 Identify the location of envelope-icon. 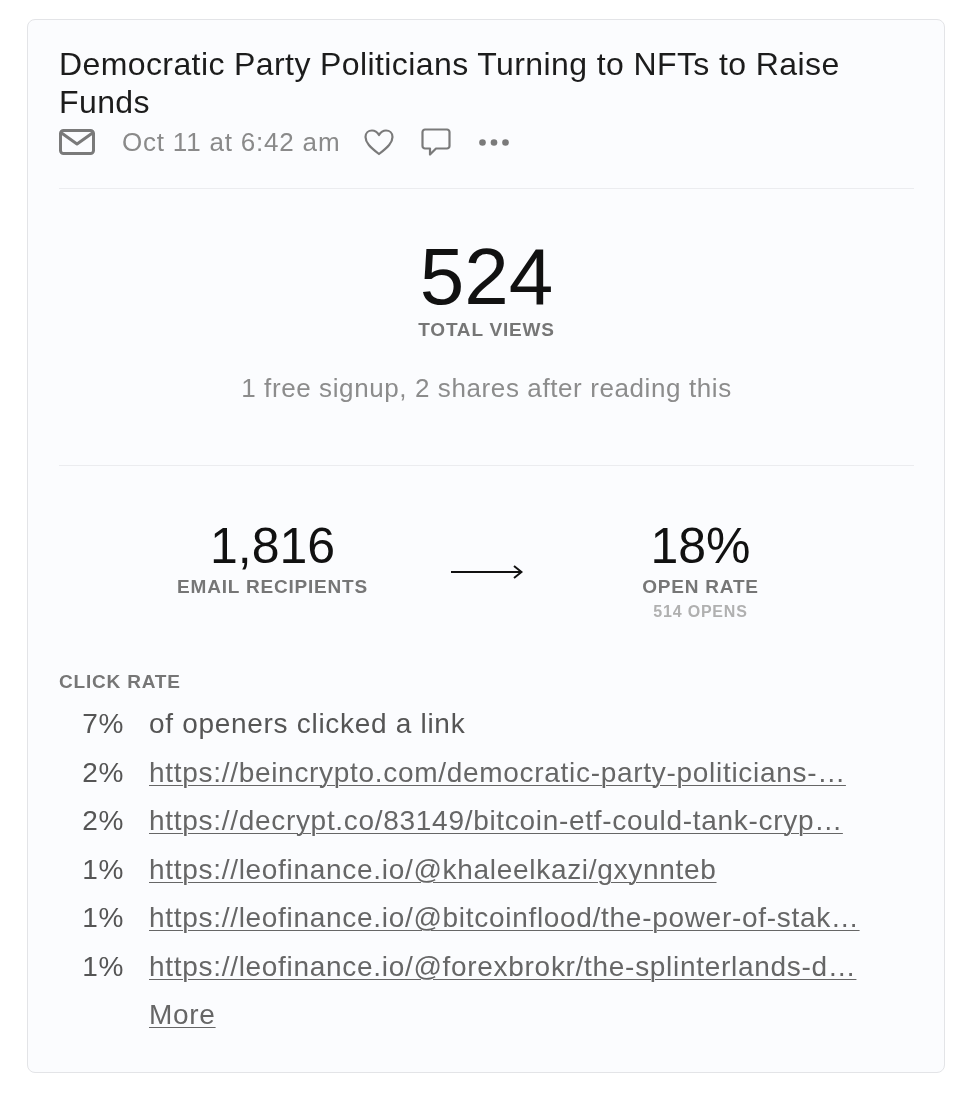
(77, 142).